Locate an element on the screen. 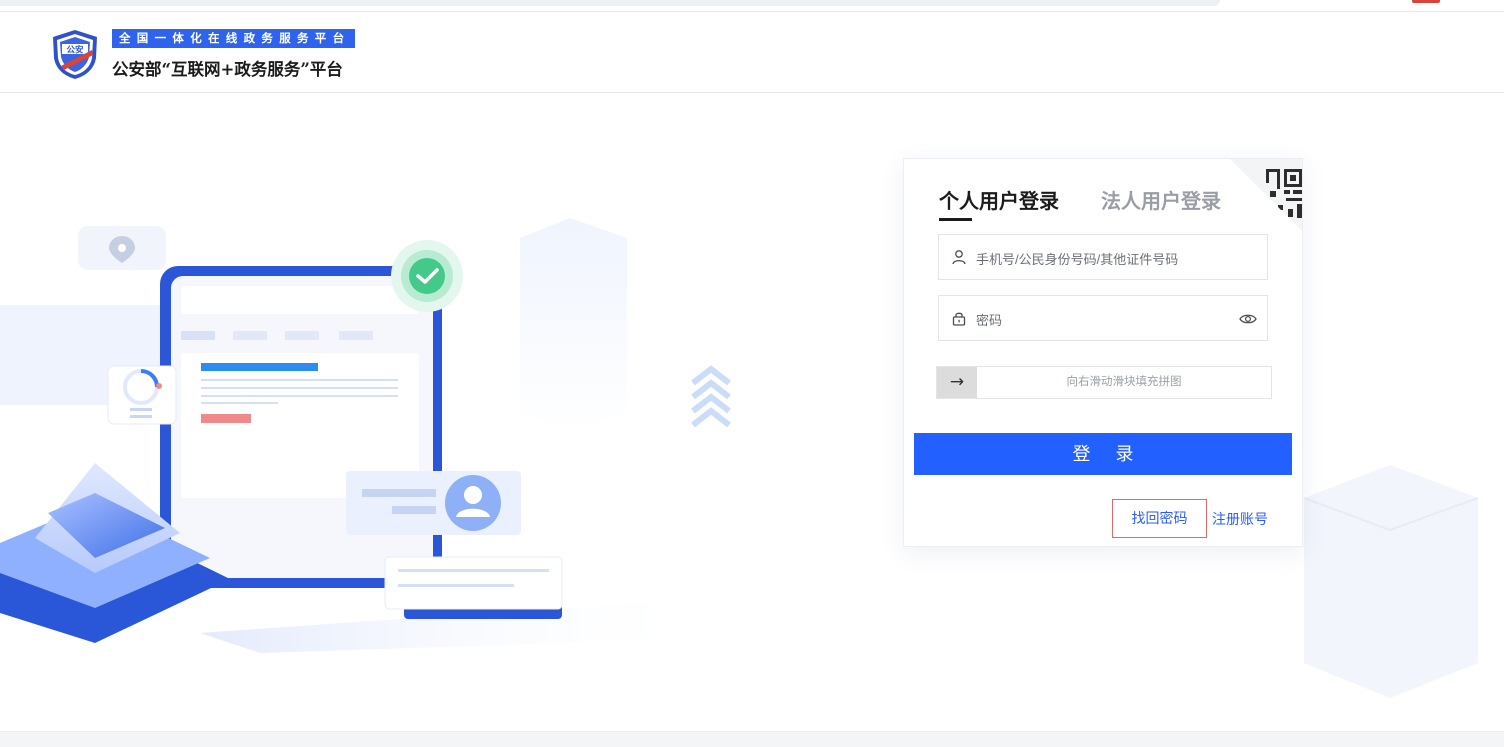 The width and height of the screenshot is (1504, 747). username-field: 手机号/公民身份号码/其他证件号码 is located at coordinates (1103, 257).